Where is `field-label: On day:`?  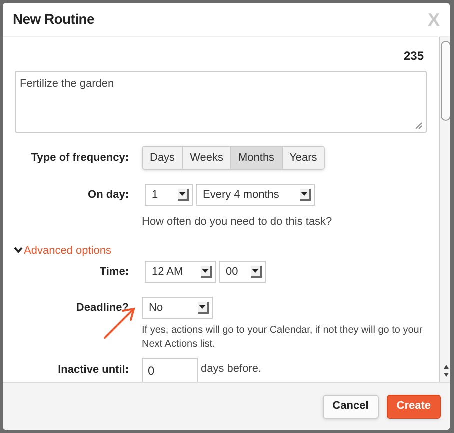 field-label: On day: is located at coordinates (108, 195).